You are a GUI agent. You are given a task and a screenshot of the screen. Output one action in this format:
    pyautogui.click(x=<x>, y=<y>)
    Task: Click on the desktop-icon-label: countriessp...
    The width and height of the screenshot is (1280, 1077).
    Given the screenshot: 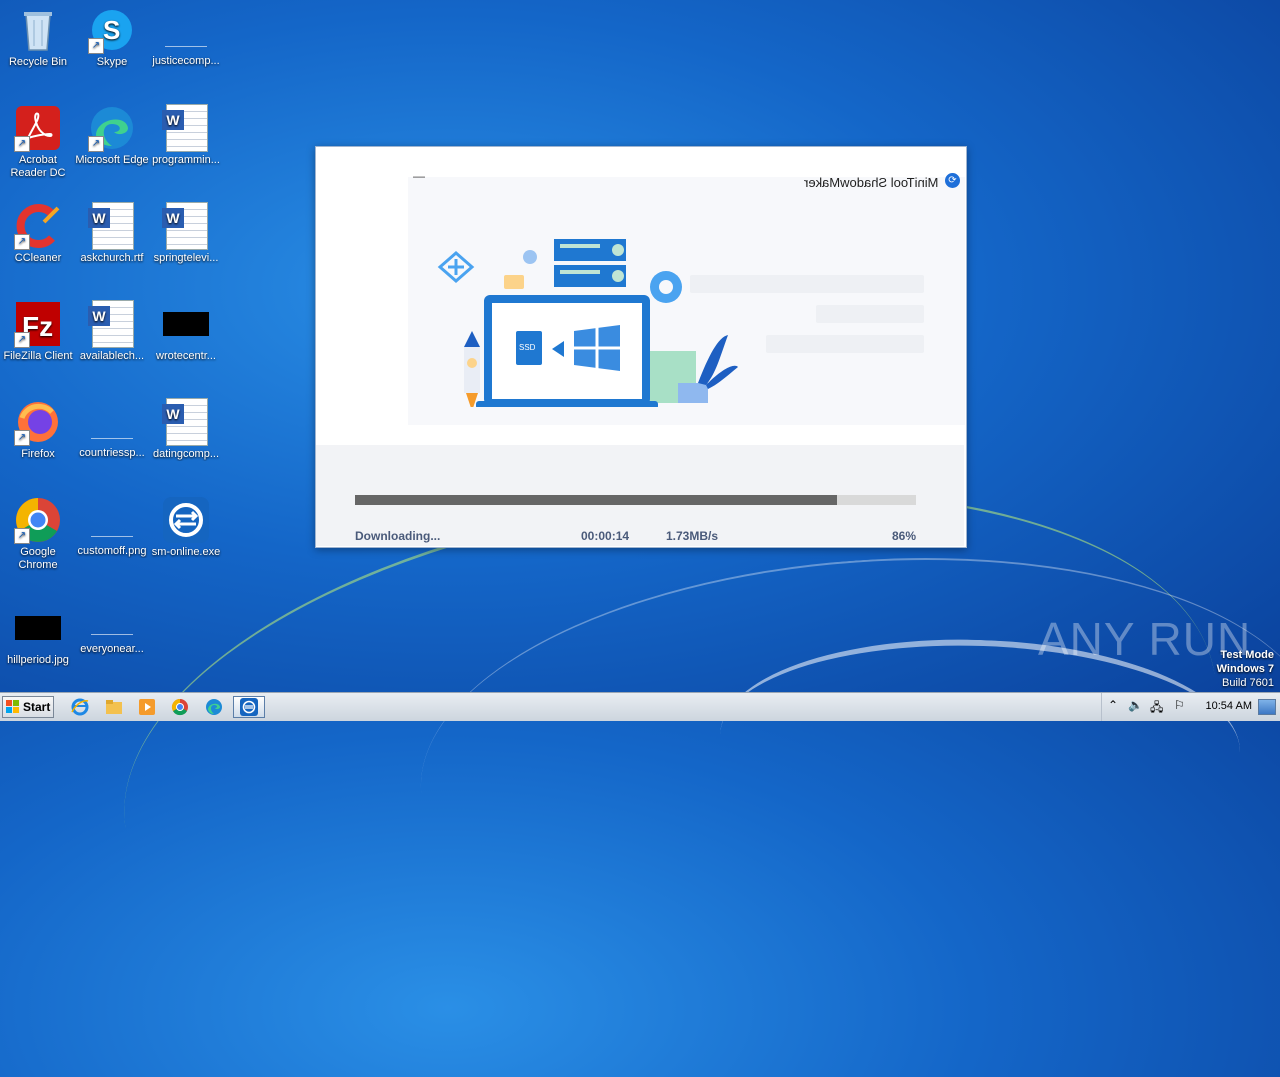 What is the action you would take?
    pyautogui.click(x=112, y=453)
    